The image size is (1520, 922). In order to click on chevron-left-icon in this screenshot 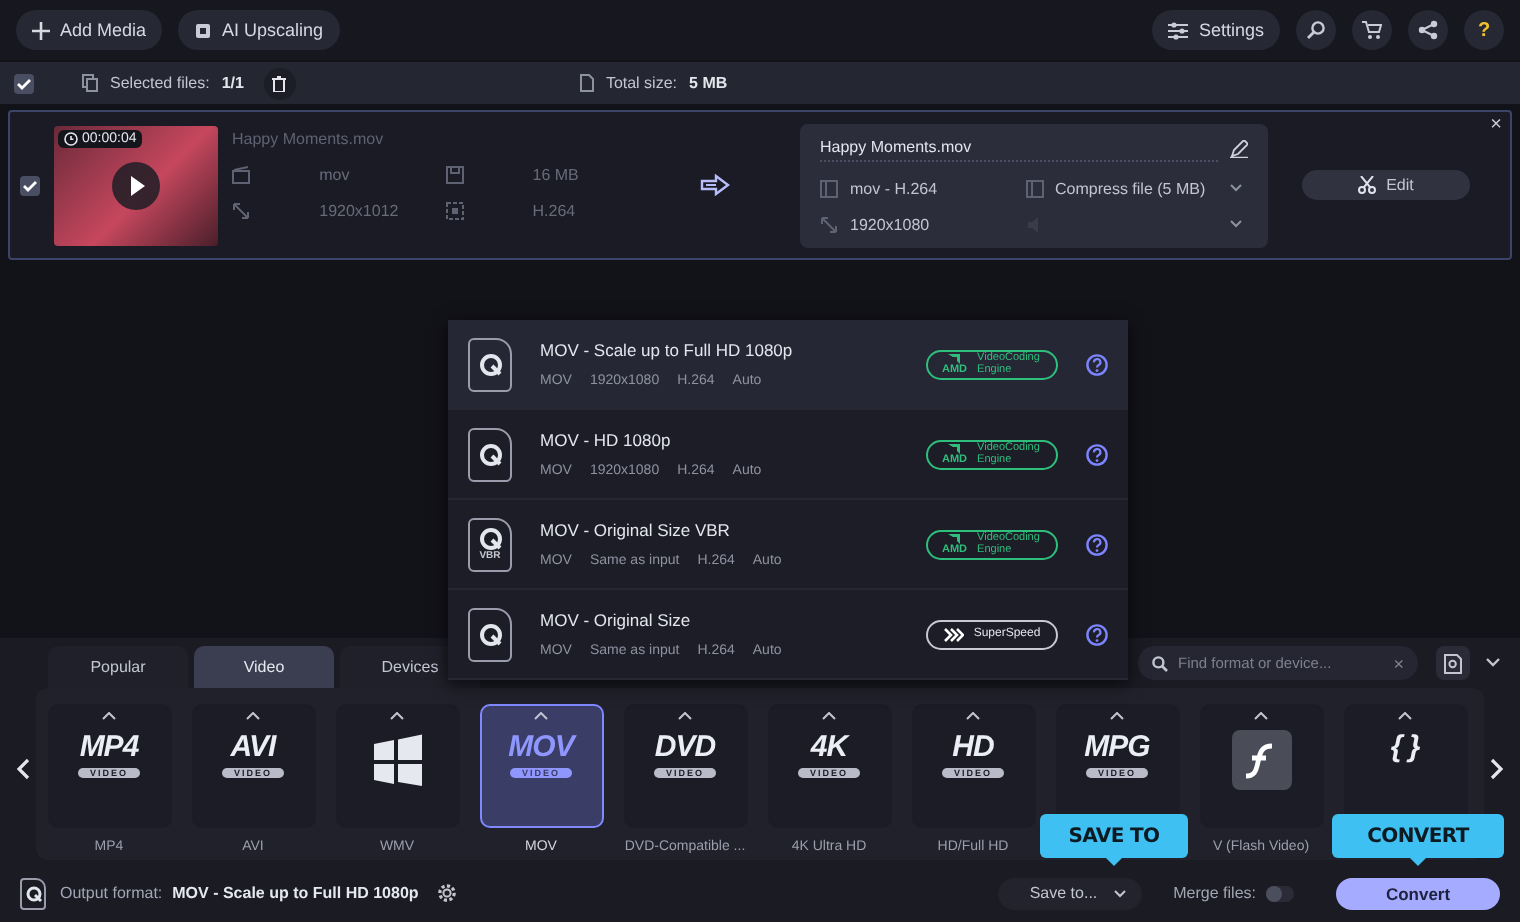, I will do `click(23, 768)`.